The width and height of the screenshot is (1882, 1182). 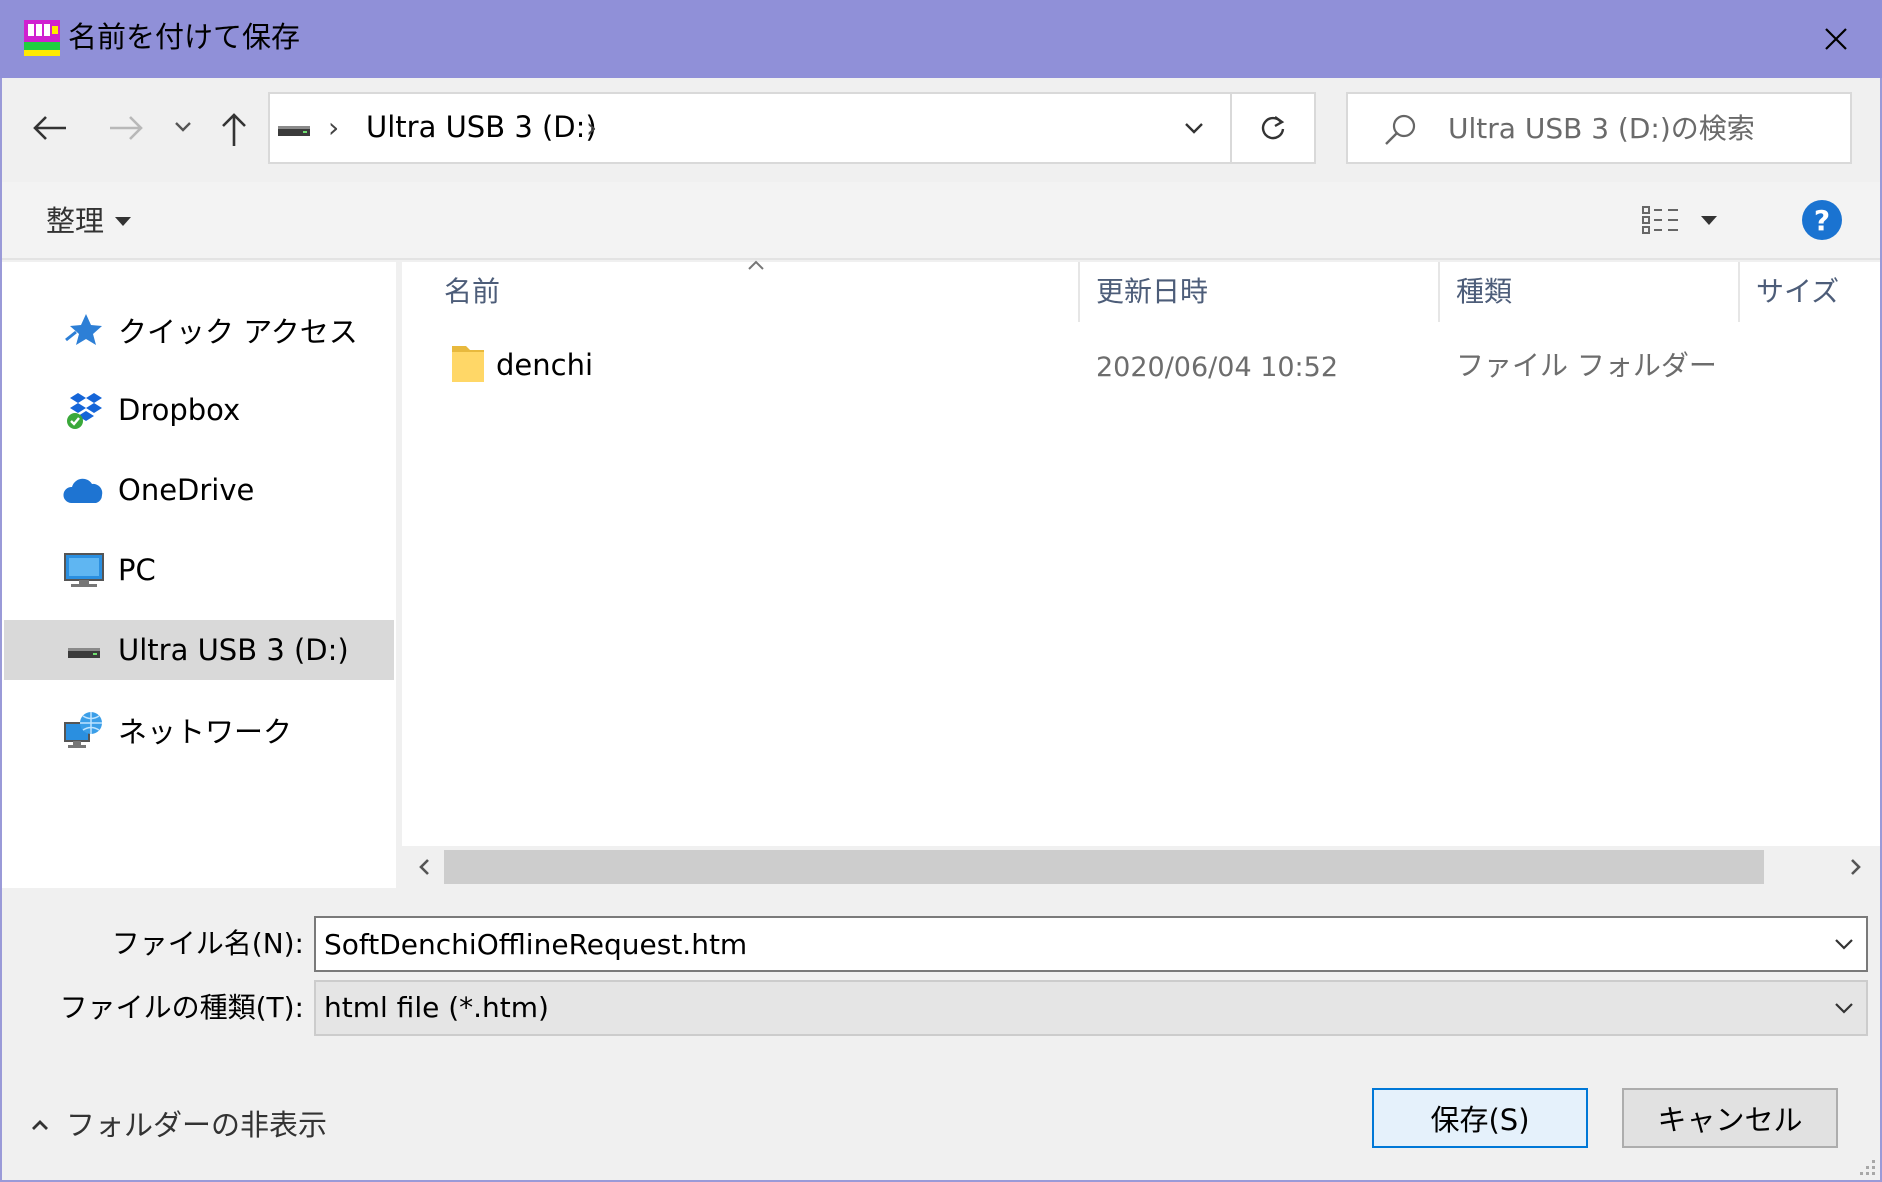 I want to click on chevron-right-icon, so click(x=1856, y=867).